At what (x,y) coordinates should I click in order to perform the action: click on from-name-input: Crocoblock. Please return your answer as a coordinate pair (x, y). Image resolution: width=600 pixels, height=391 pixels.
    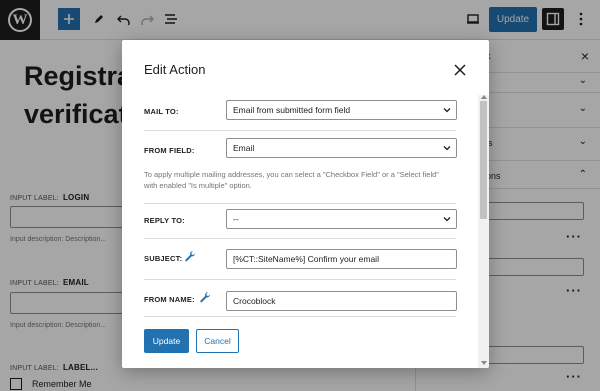
    Looking at the image, I should click on (341, 301).